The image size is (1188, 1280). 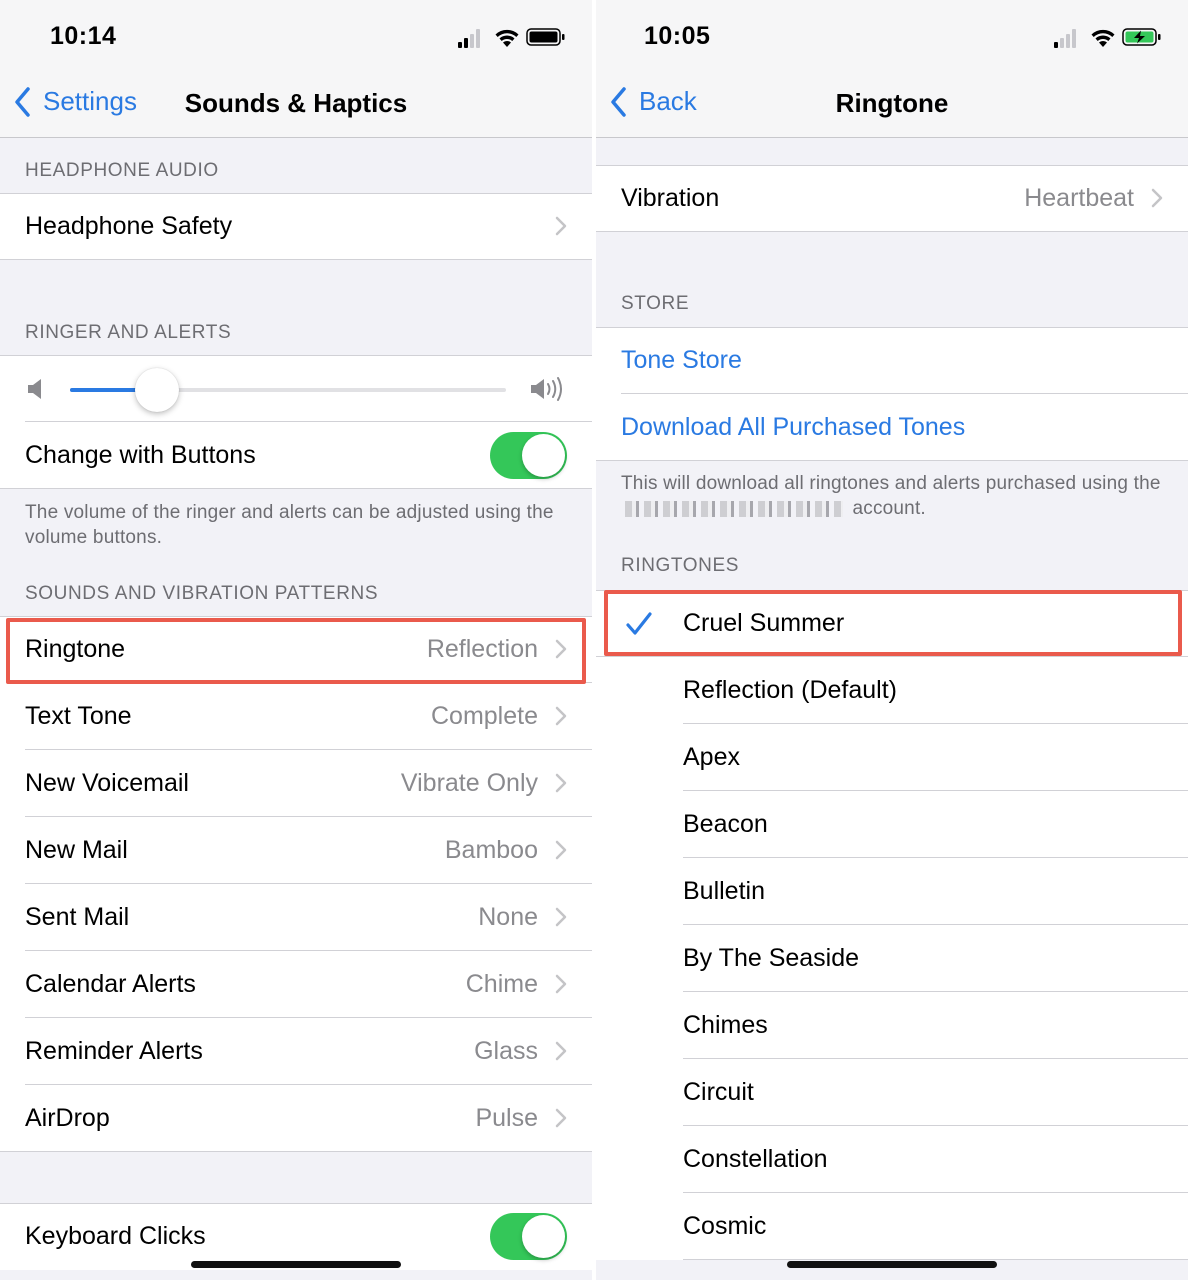 What do you see at coordinates (892, 824) in the screenshot?
I see `ringtone-row: Beacon` at bounding box center [892, 824].